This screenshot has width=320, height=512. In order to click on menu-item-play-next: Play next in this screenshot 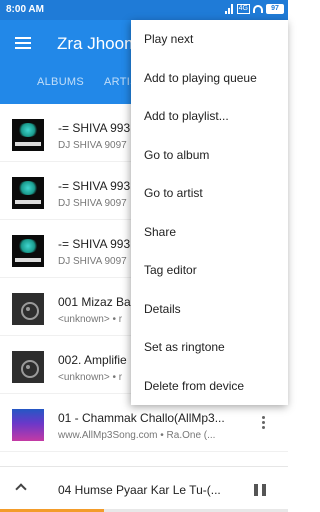, I will do `click(209, 39)`.